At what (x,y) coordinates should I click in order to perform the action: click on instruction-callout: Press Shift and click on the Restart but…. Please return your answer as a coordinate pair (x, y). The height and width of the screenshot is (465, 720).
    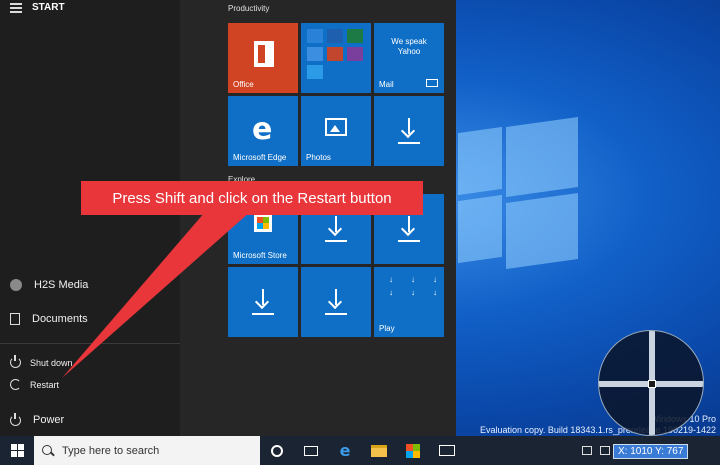
    Looking at the image, I should click on (252, 198).